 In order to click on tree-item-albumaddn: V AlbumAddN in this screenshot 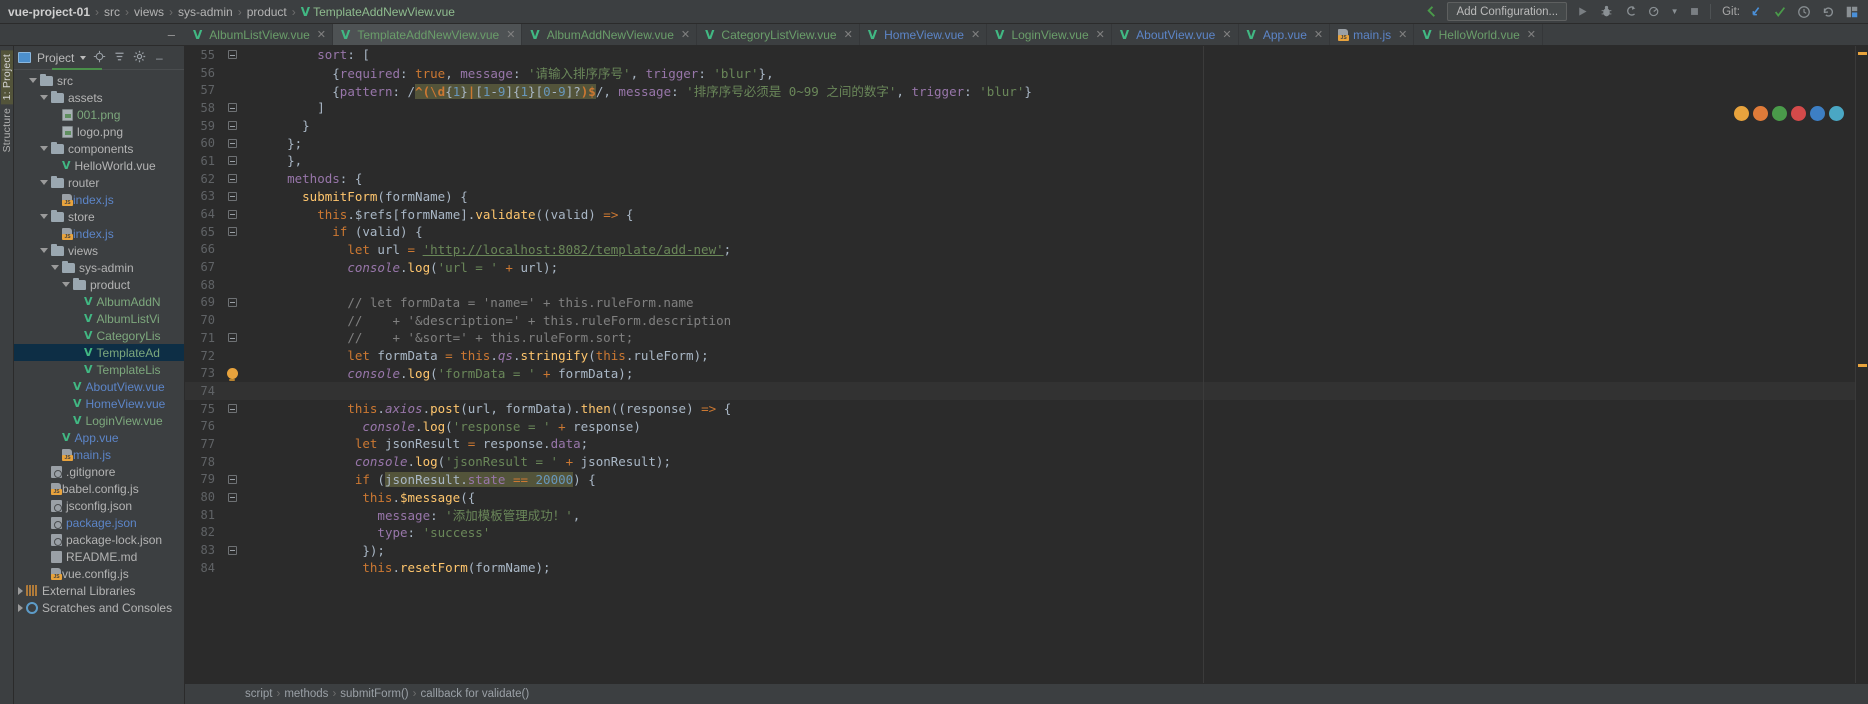, I will do `click(99, 301)`.